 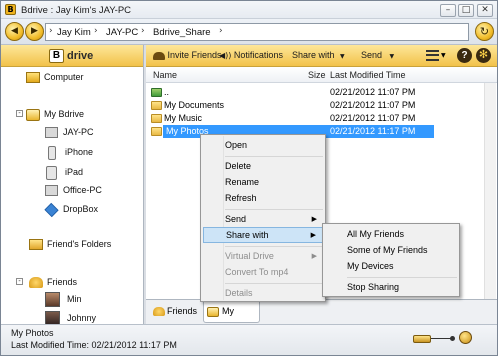 What do you see at coordinates (249, 10) in the screenshot?
I see `title-bar: B Bdrive : Jay Kim's JAY-PC – □ ✕` at bounding box center [249, 10].